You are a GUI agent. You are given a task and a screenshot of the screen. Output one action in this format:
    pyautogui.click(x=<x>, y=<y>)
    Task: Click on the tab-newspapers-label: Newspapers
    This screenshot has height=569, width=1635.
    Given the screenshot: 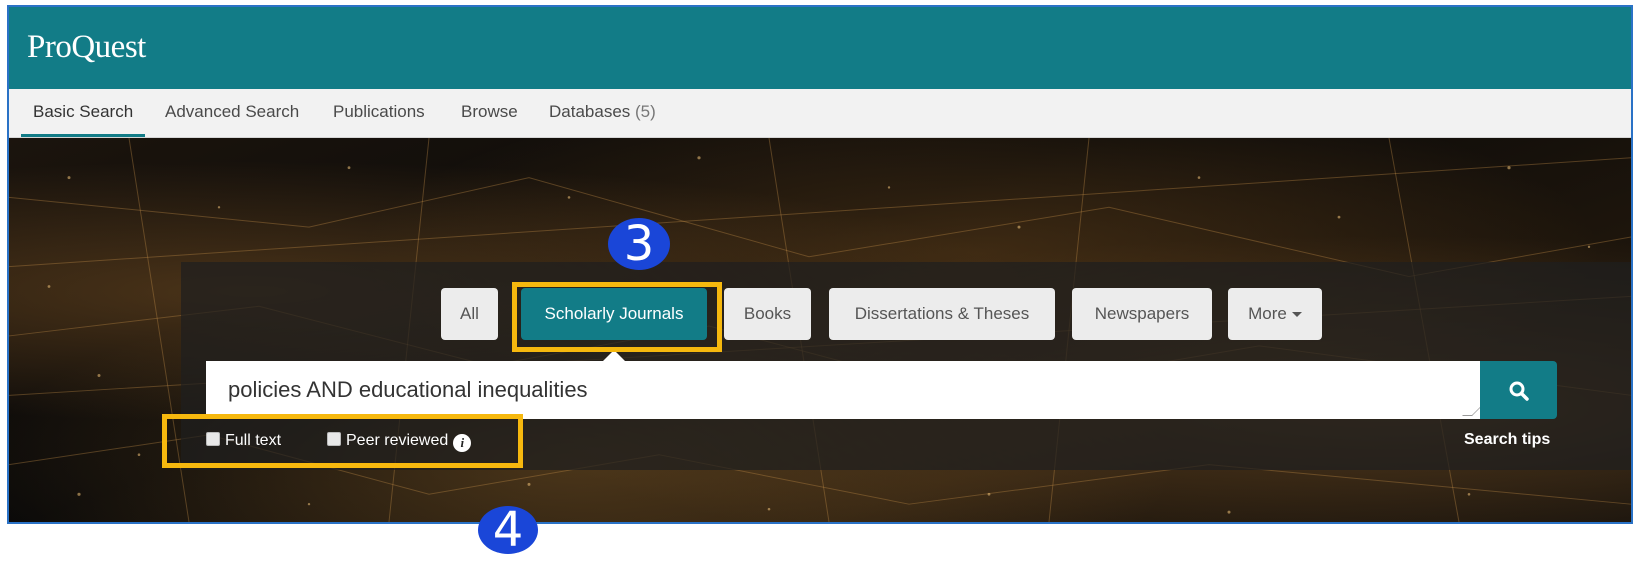 What is the action you would take?
    pyautogui.click(x=1142, y=313)
    